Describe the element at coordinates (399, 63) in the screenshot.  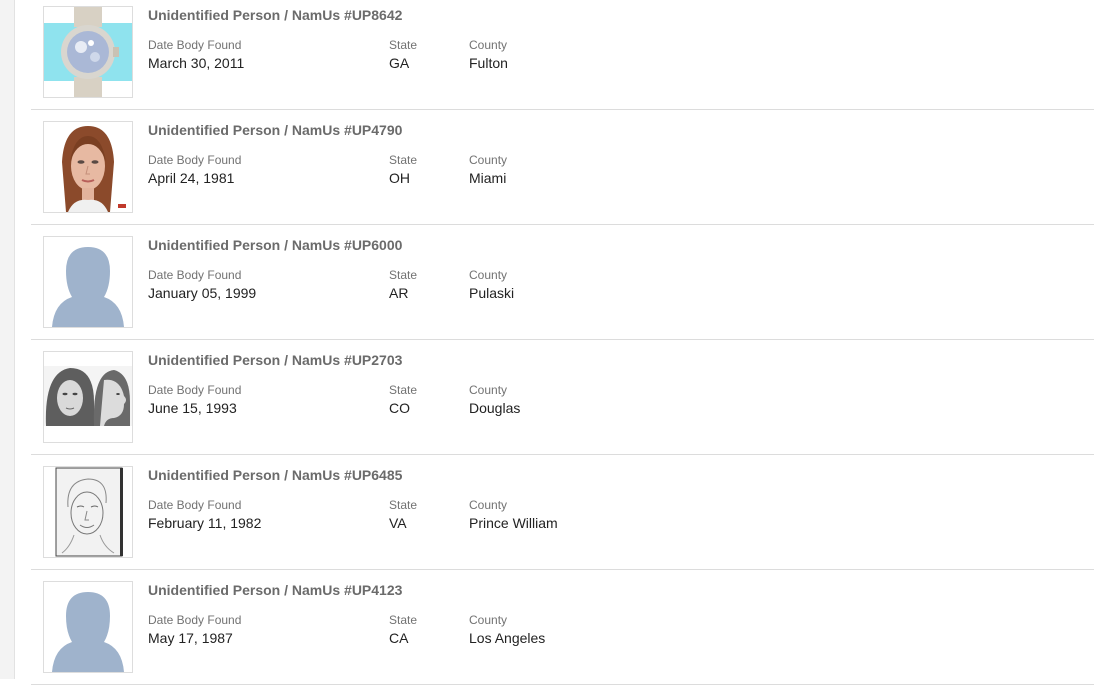
I see `state-value: GA` at that location.